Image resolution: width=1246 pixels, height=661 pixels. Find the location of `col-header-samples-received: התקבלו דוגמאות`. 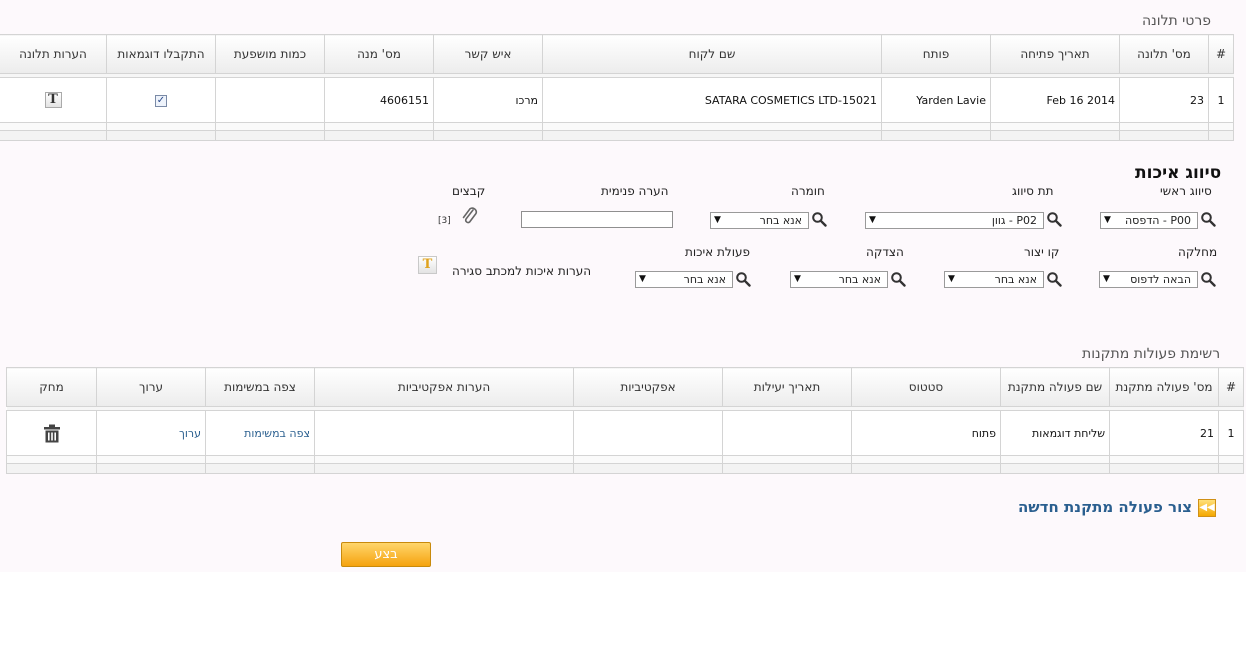

col-header-samples-received: התקבלו דוגמאות is located at coordinates (161, 54).